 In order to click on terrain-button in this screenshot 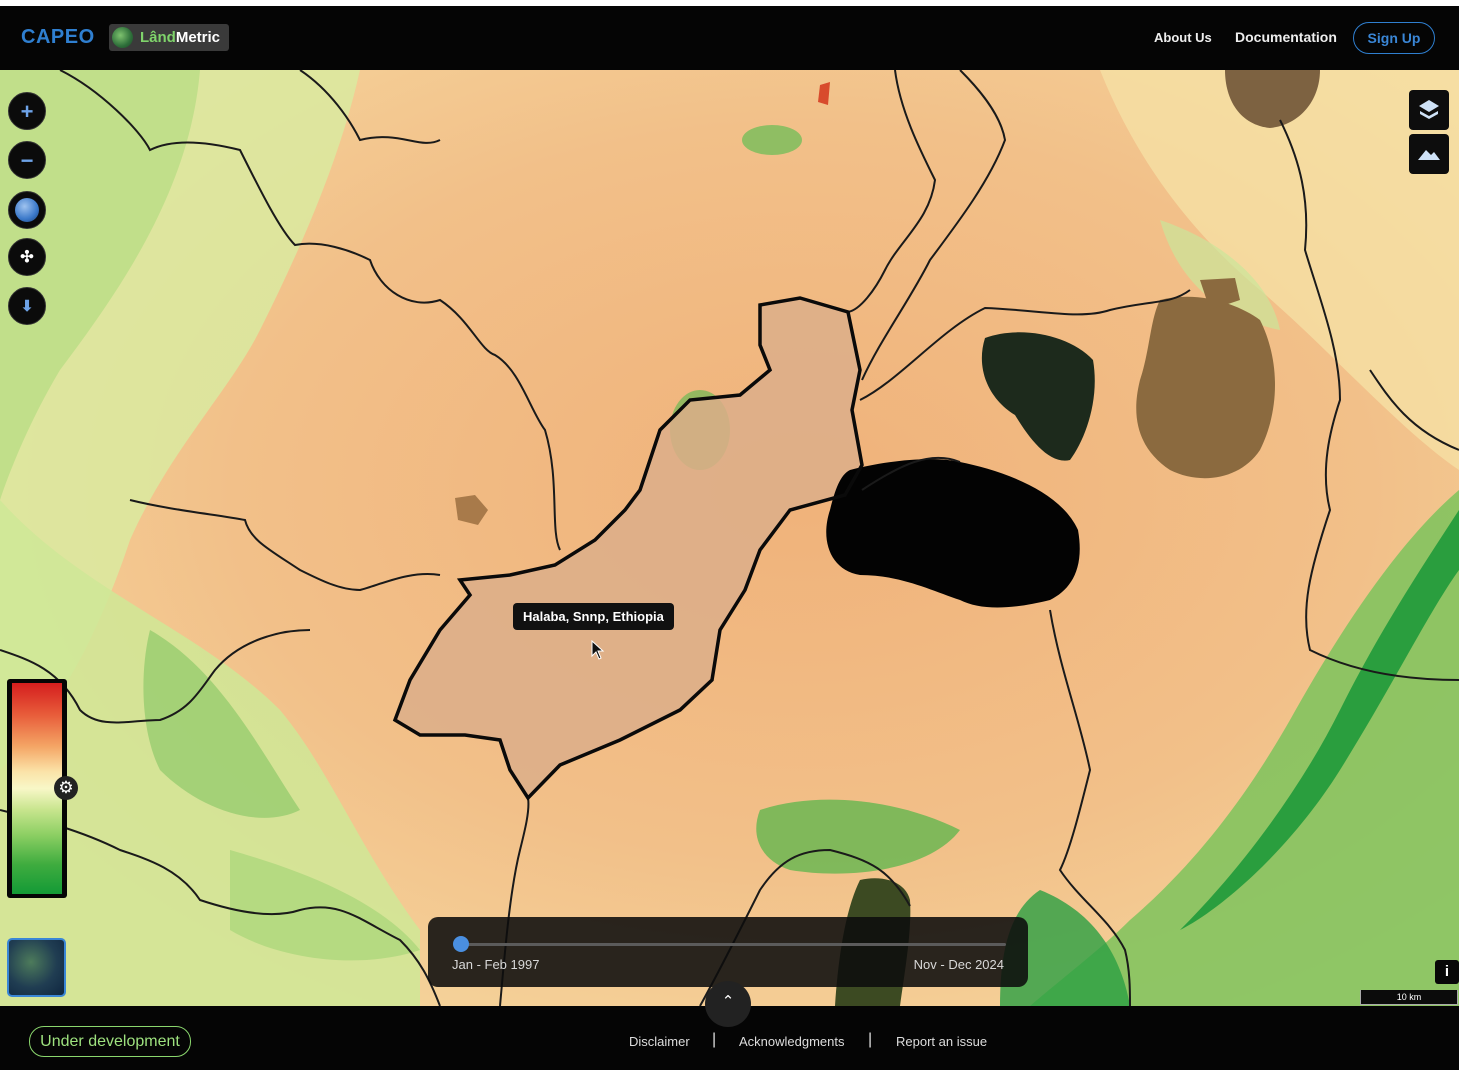, I will do `click(1429, 154)`.